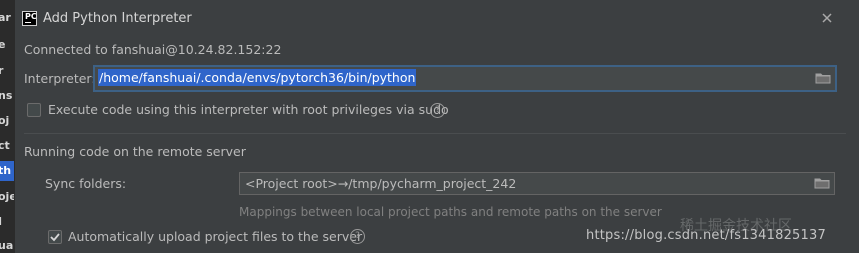 This screenshot has width=859, height=253. I want to click on sync-folders-value: <Project root>→/tmp/pycharm_project_242, so click(381, 183).